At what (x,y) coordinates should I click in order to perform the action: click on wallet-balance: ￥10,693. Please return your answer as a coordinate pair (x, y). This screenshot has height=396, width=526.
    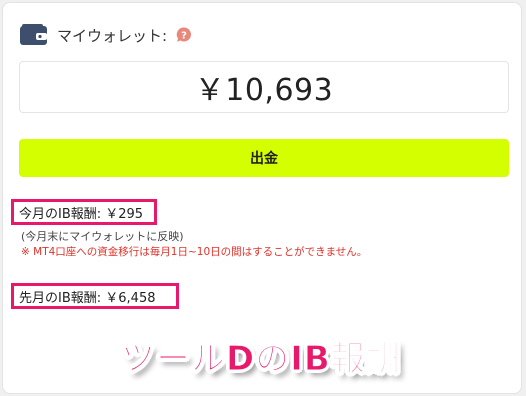
    Looking at the image, I should click on (264, 87).